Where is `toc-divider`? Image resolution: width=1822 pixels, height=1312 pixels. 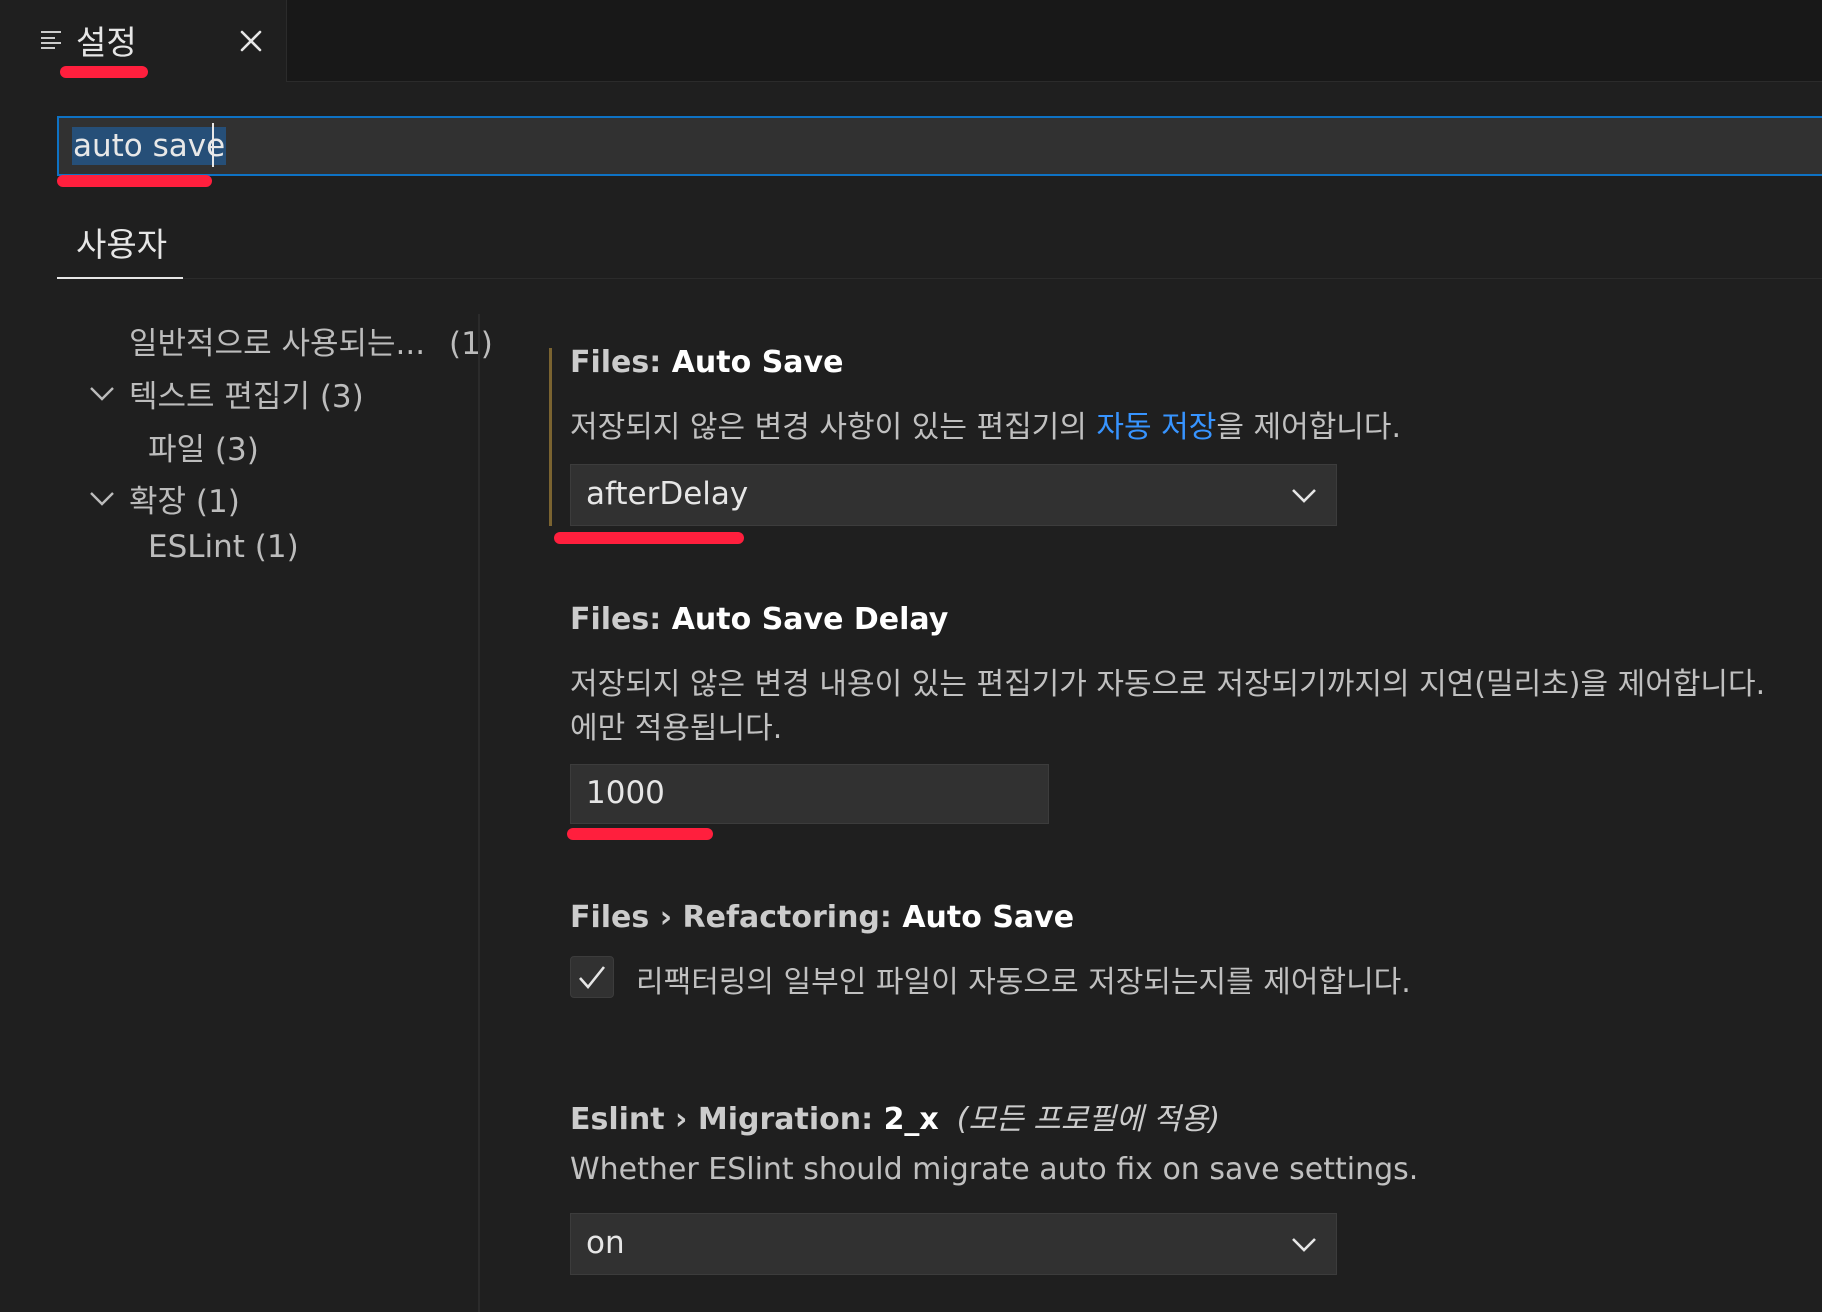 toc-divider is located at coordinates (479, 813).